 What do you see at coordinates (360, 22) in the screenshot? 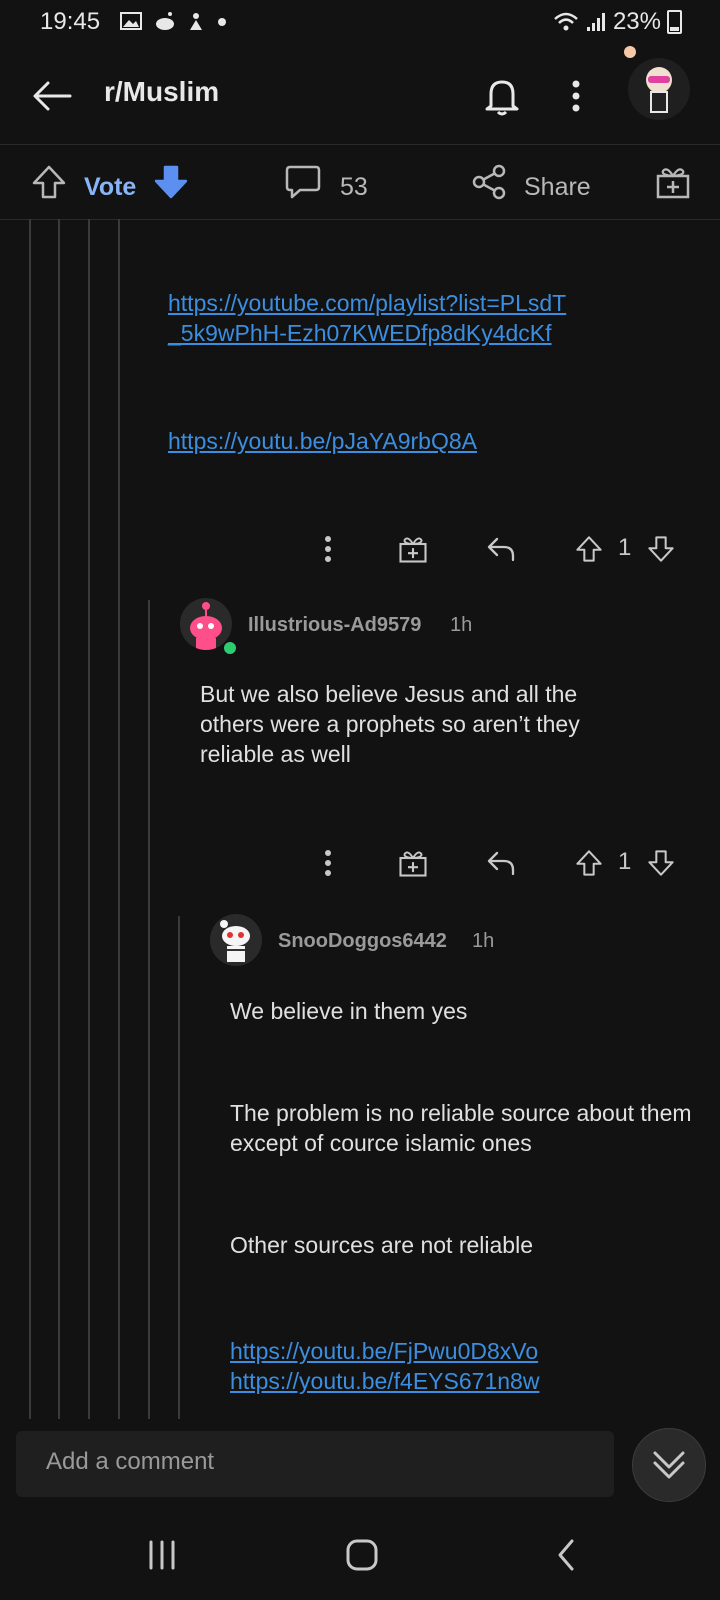
I see `status-bar: 19:45 23%` at bounding box center [360, 22].